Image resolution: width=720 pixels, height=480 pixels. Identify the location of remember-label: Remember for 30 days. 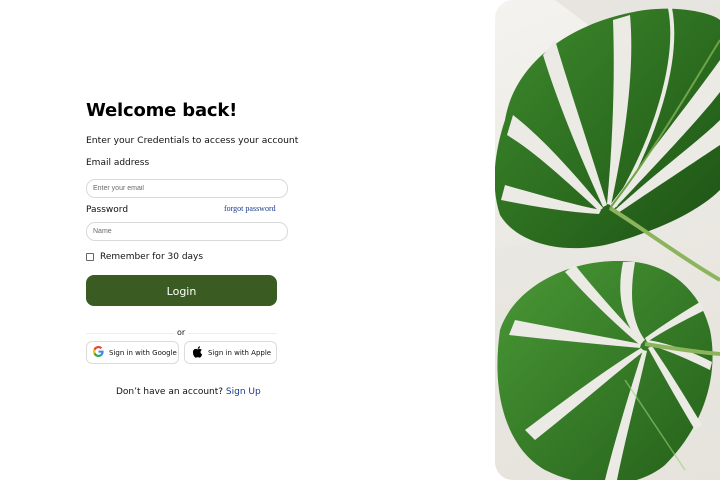
(152, 257).